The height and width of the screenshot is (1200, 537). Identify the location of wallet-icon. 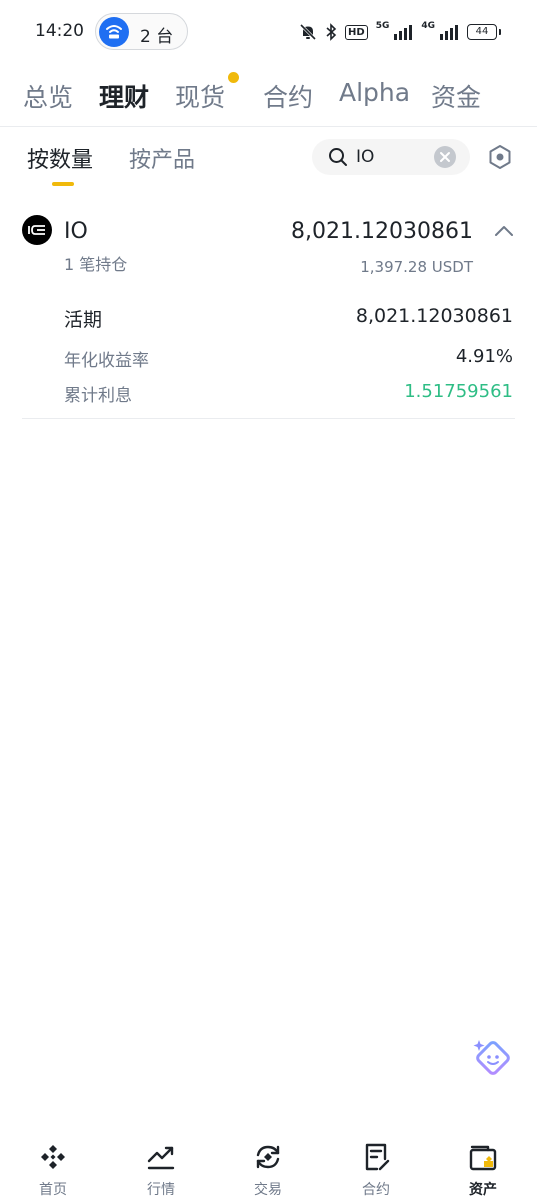
(483, 1158).